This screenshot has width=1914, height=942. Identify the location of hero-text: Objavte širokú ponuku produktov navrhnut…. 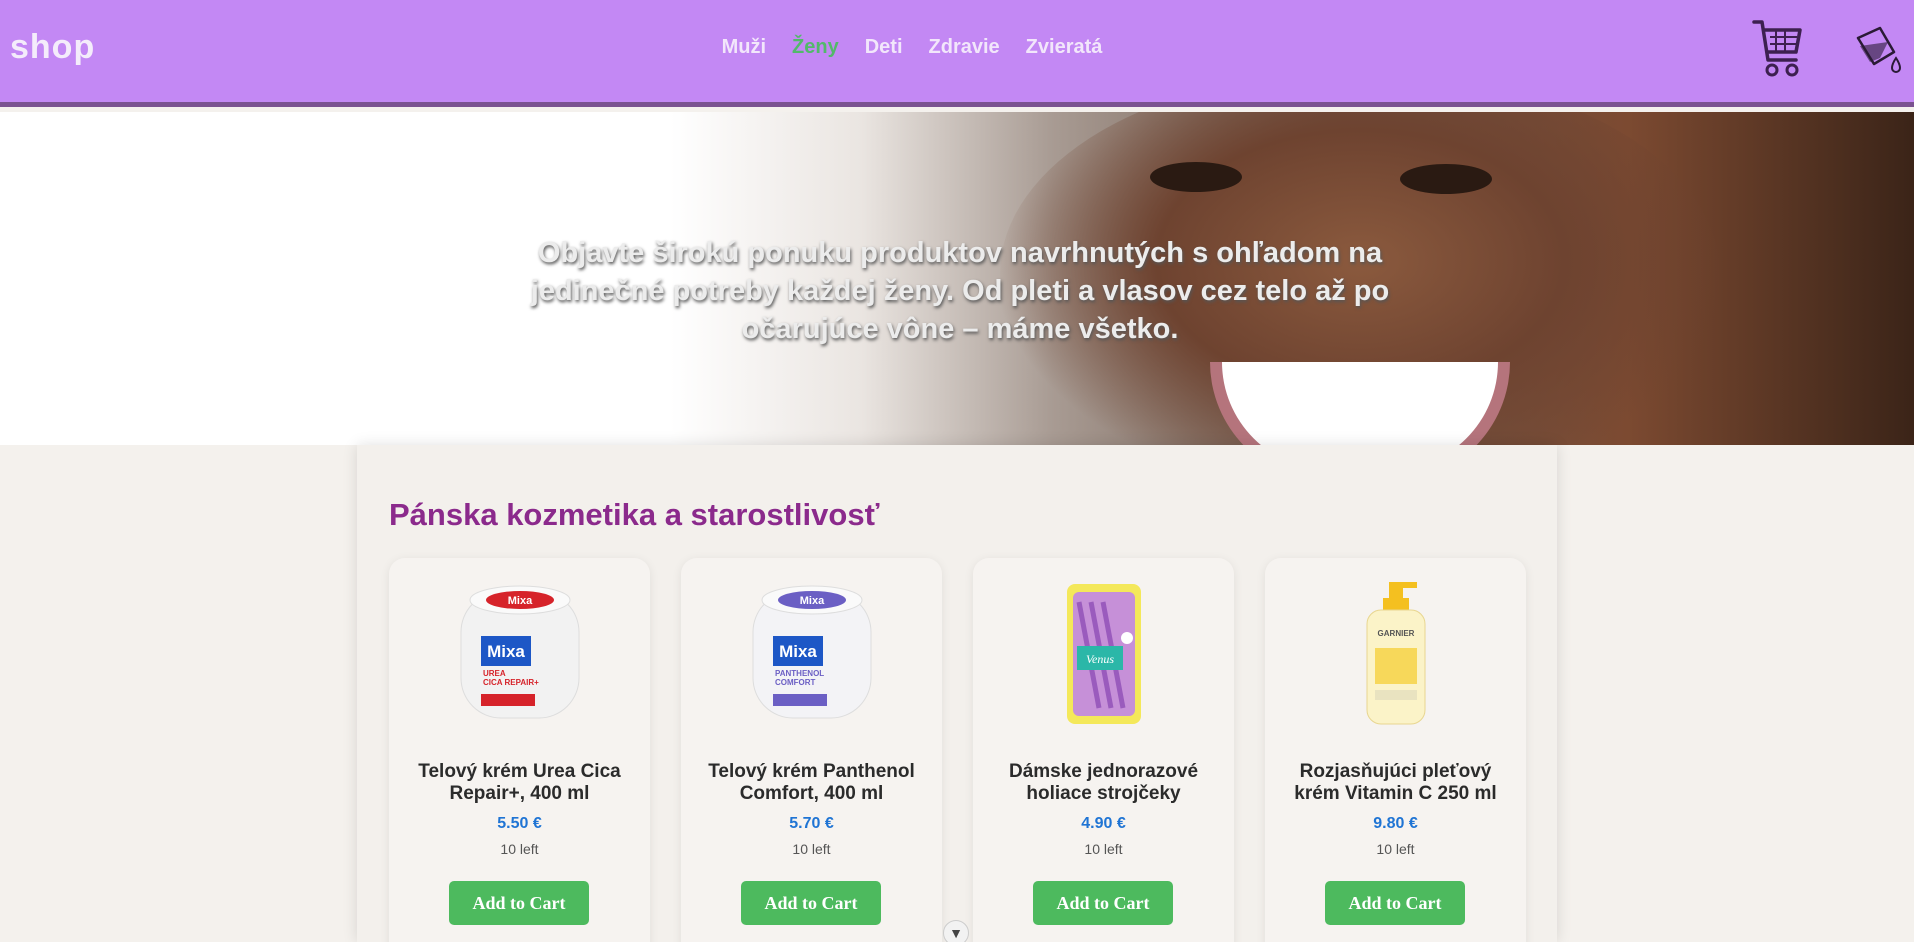
(960, 291).